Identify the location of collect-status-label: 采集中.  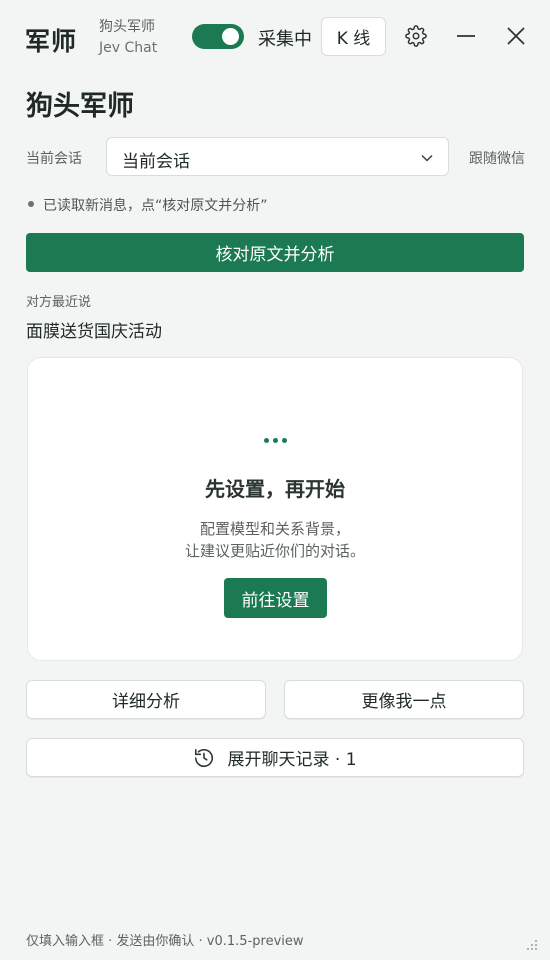
(285, 39).